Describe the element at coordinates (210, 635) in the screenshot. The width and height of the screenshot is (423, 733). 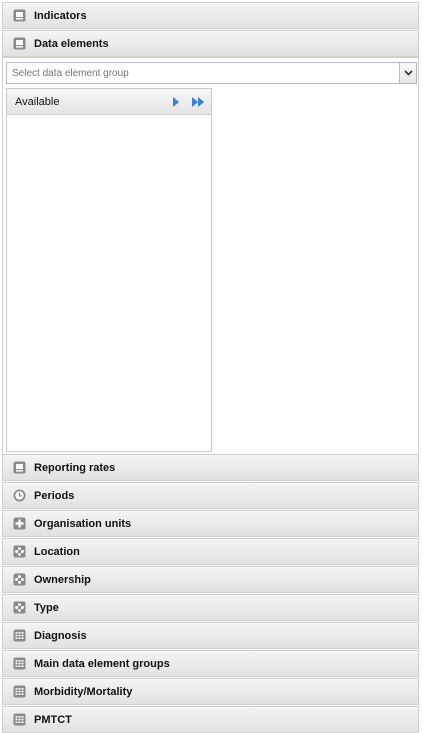
I see `accordion-header-diagnosis: Diagnosis` at that location.